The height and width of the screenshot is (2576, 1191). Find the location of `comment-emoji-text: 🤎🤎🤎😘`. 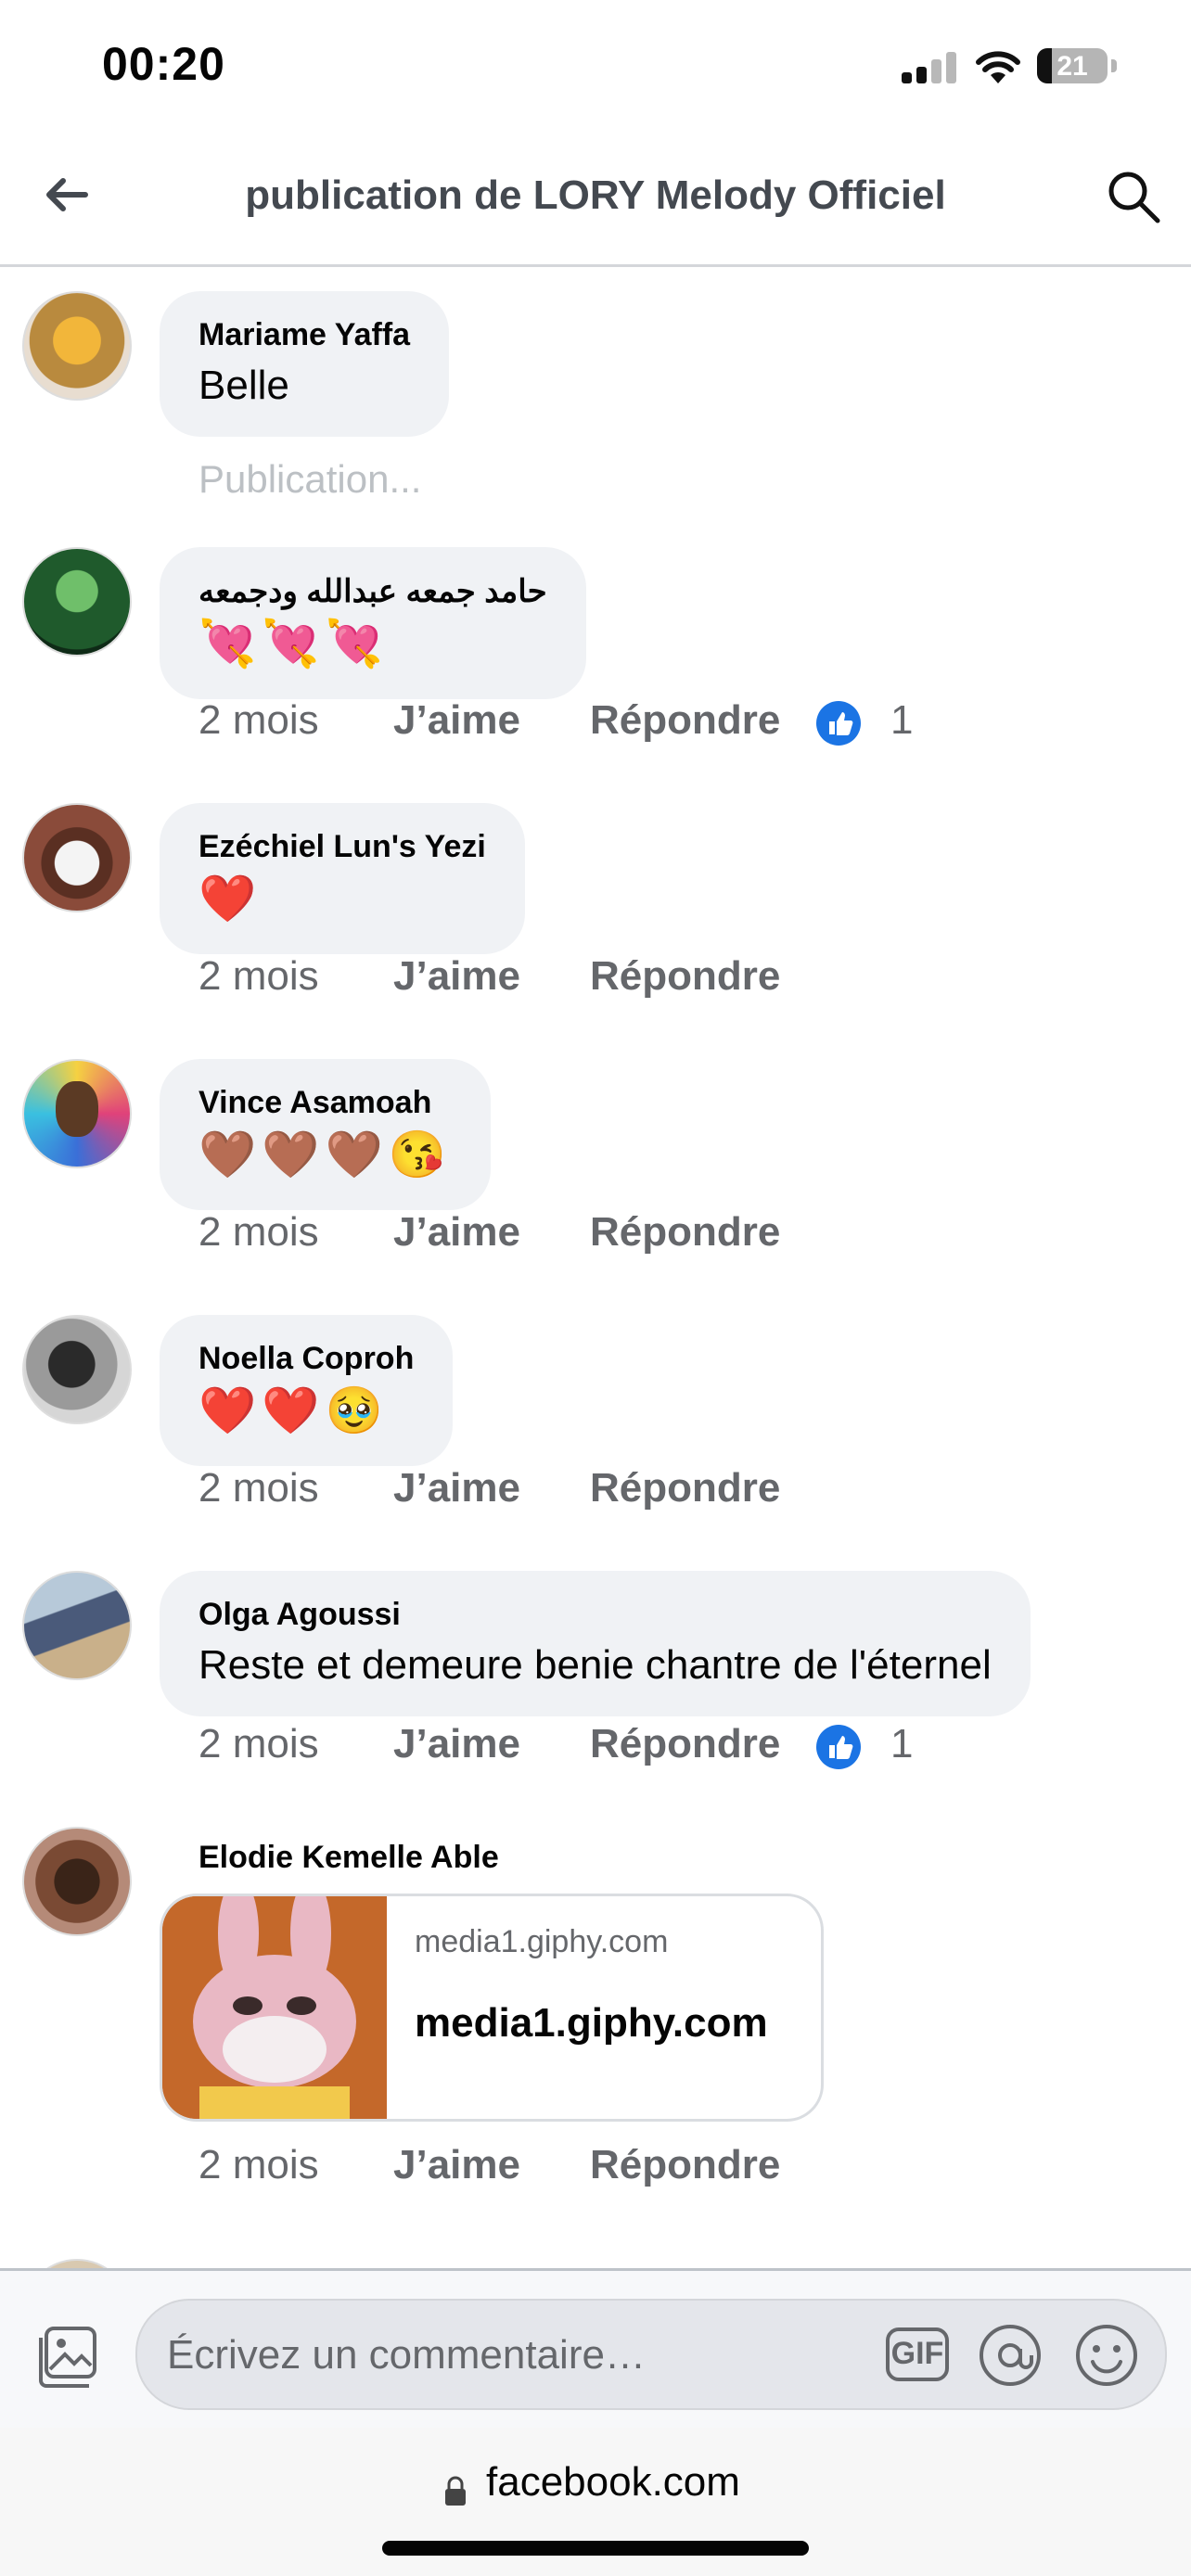

comment-emoji-text: 🤎🤎🤎😘 is located at coordinates (325, 1154).